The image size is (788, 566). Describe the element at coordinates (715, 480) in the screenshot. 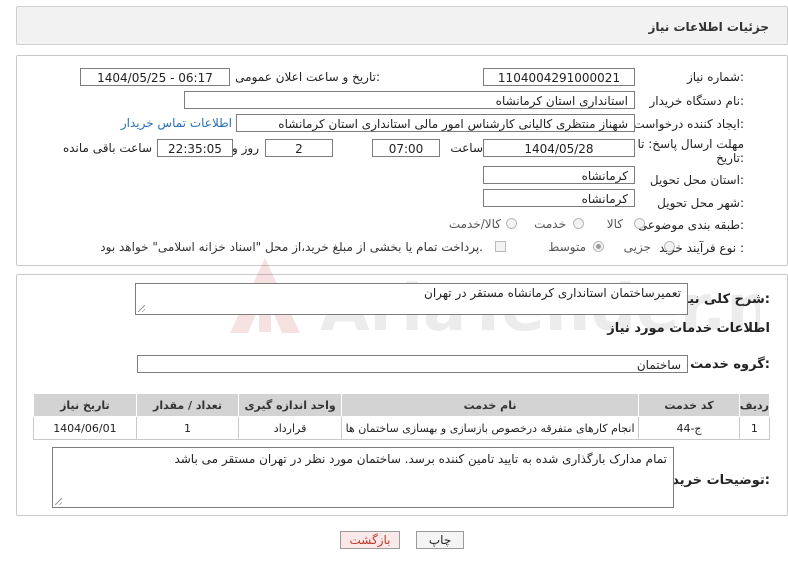

I see `buyer-notes-label: توضیحات خریدار:` at that location.